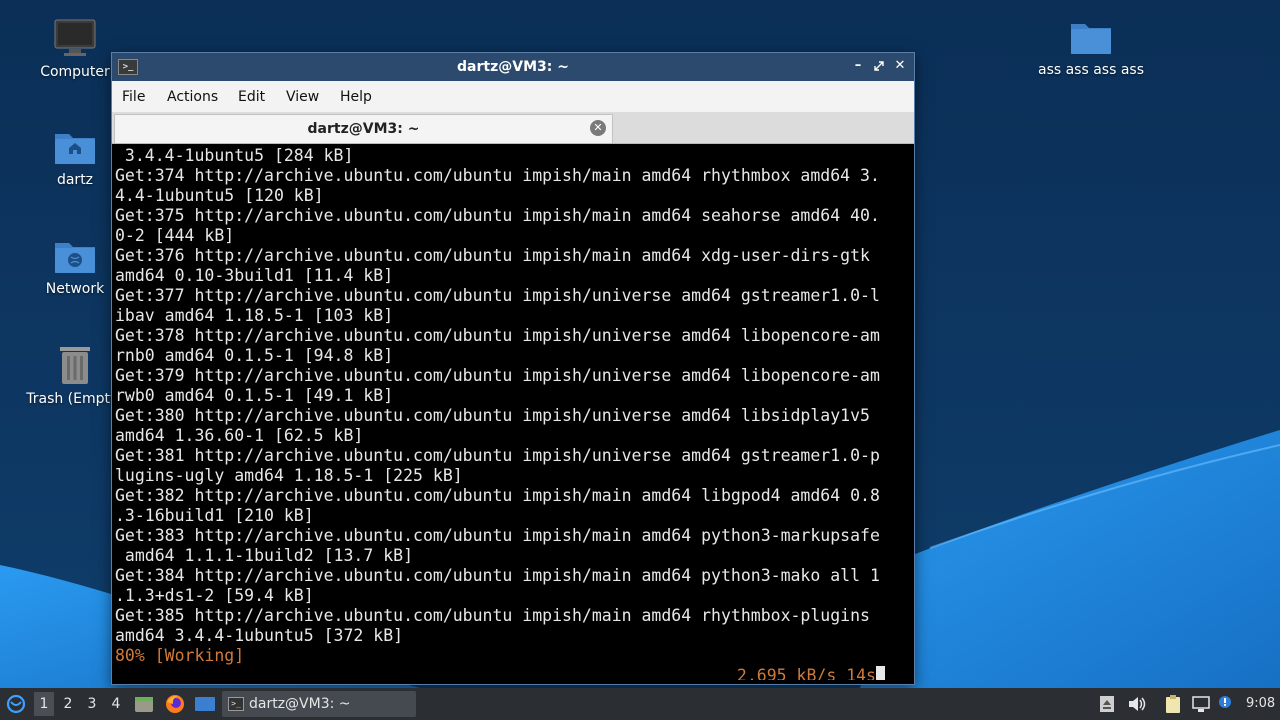 The width and height of the screenshot is (1280, 720). Describe the element at coordinates (254, 395) in the screenshot. I see `terminal-line: rwb0 amd64 0.1.5-1 [49.1 kB]` at that location.